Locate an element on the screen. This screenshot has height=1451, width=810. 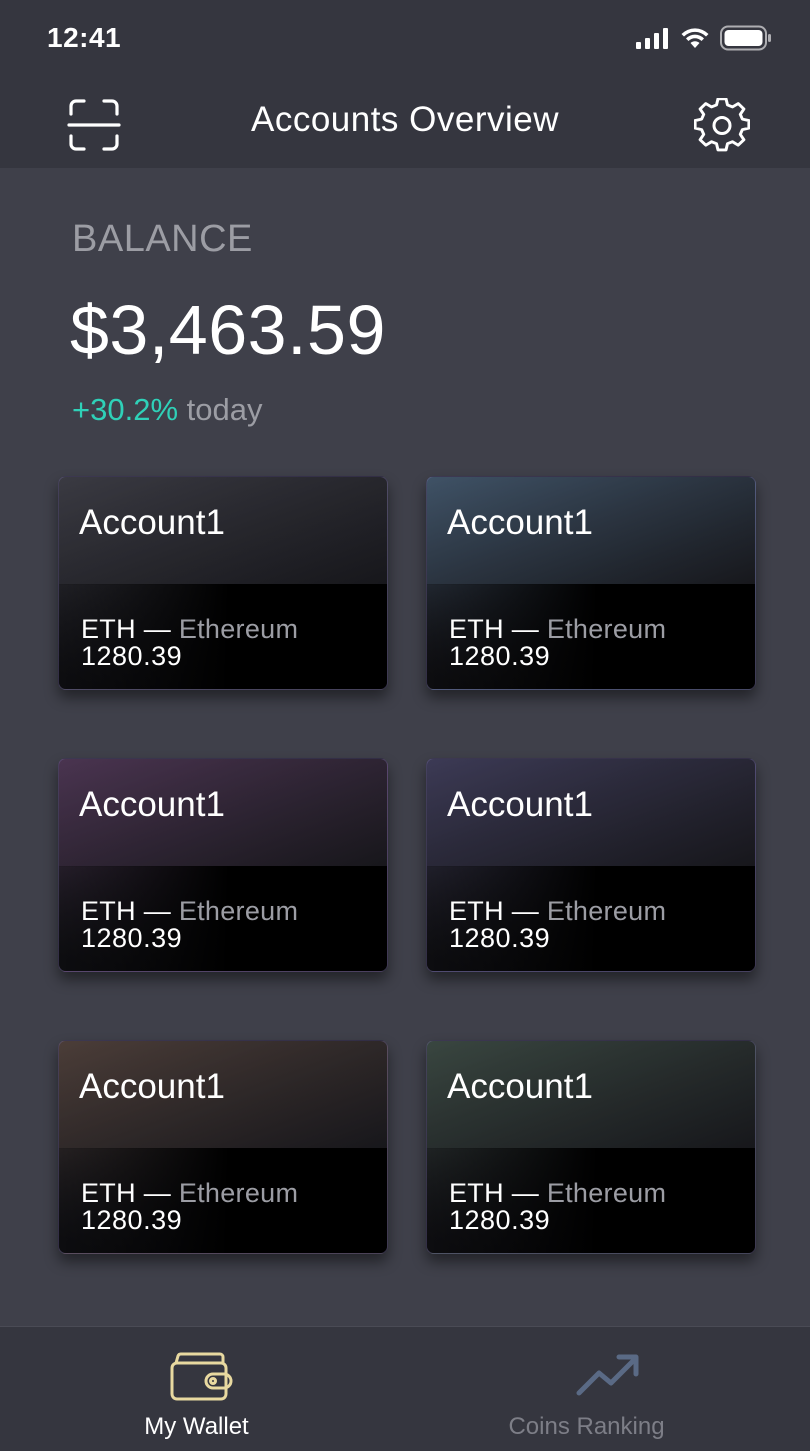
page-title: Accounts Overview is located at coordinates (405, 119).